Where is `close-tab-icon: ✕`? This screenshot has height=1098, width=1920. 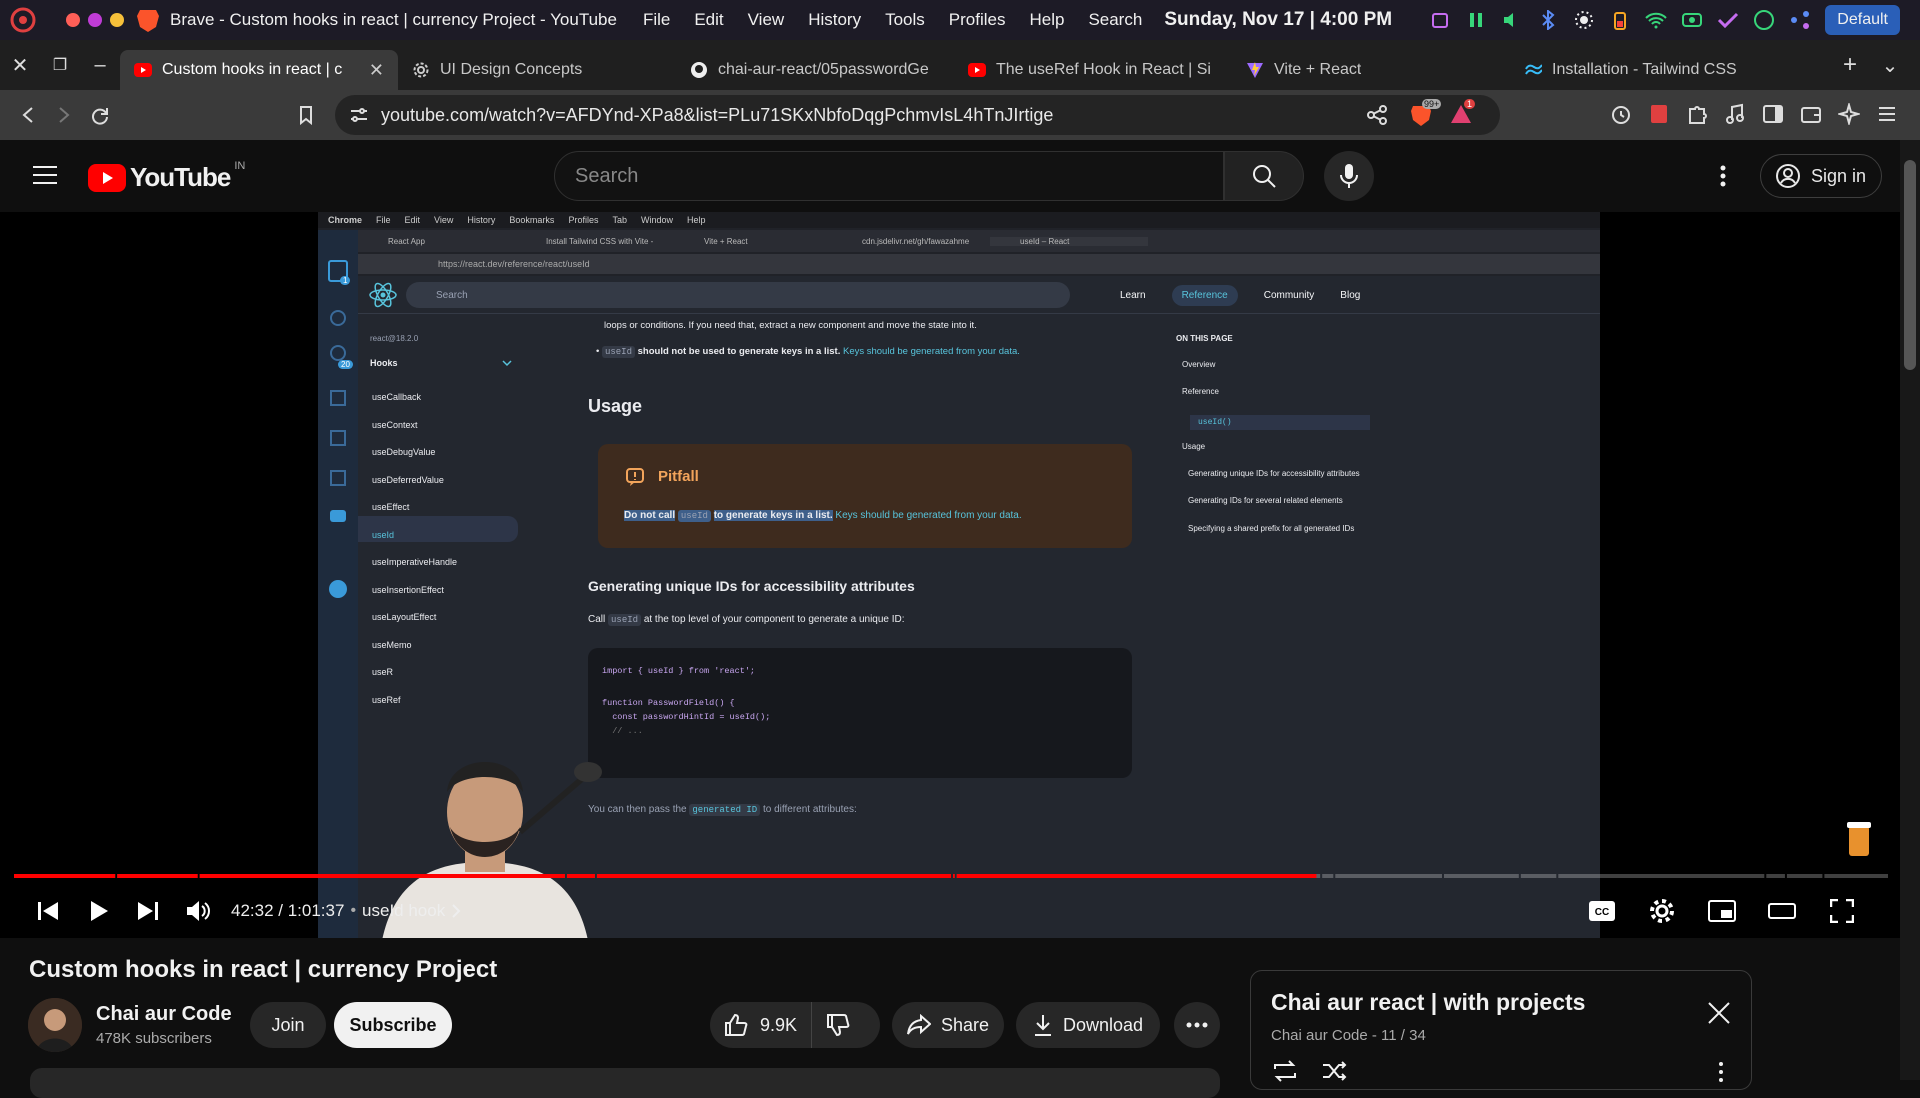
close-tab-icon: ✕ is located at coordinates (376, 70).